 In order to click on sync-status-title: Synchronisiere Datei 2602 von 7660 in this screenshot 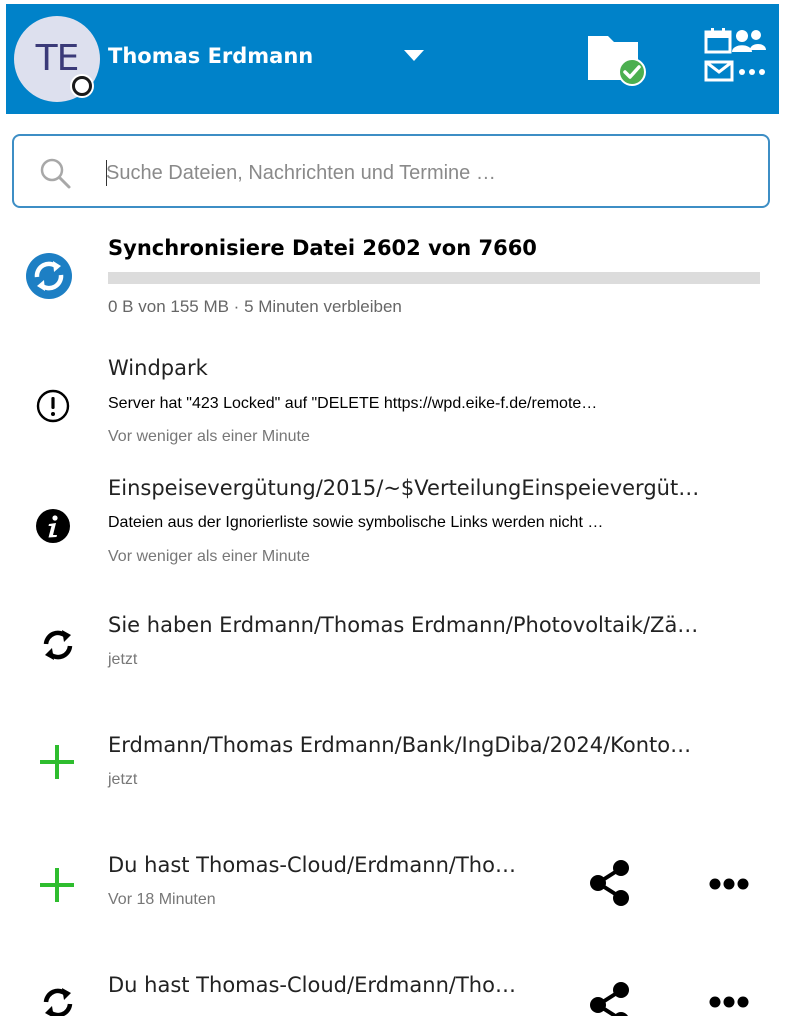, I will do `click(322, 248)`.